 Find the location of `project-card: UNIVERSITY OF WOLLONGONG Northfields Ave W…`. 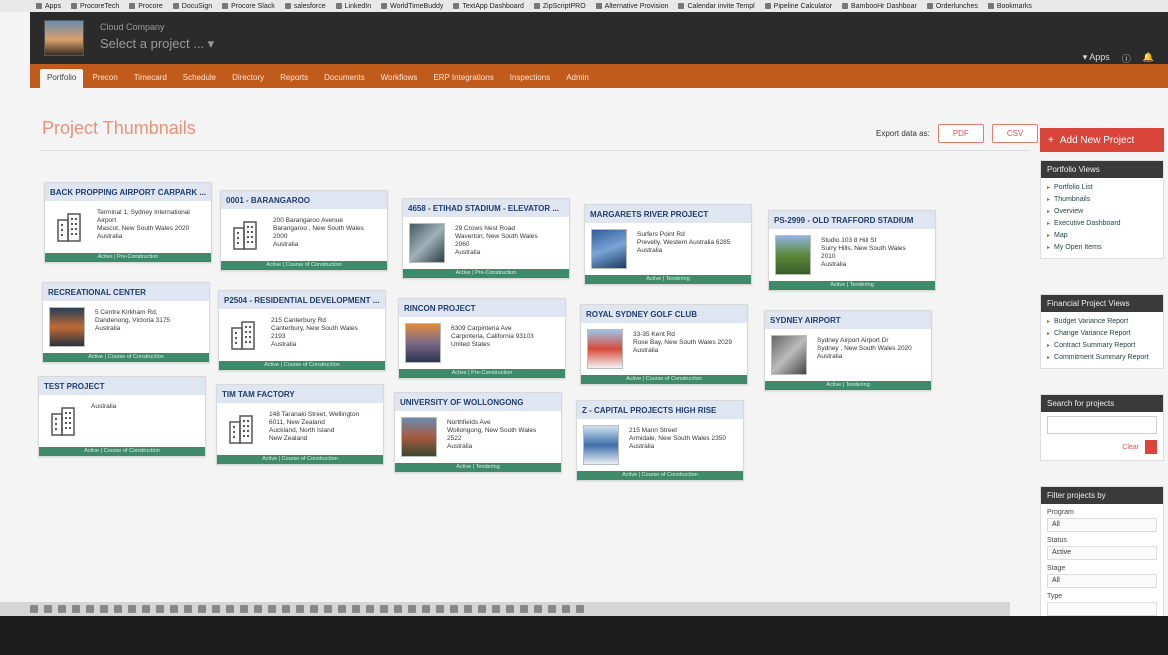

project-card: UNIVERSITY OF WOLLONGONG Northfields Ave W… is located at coordinates (478, 432).